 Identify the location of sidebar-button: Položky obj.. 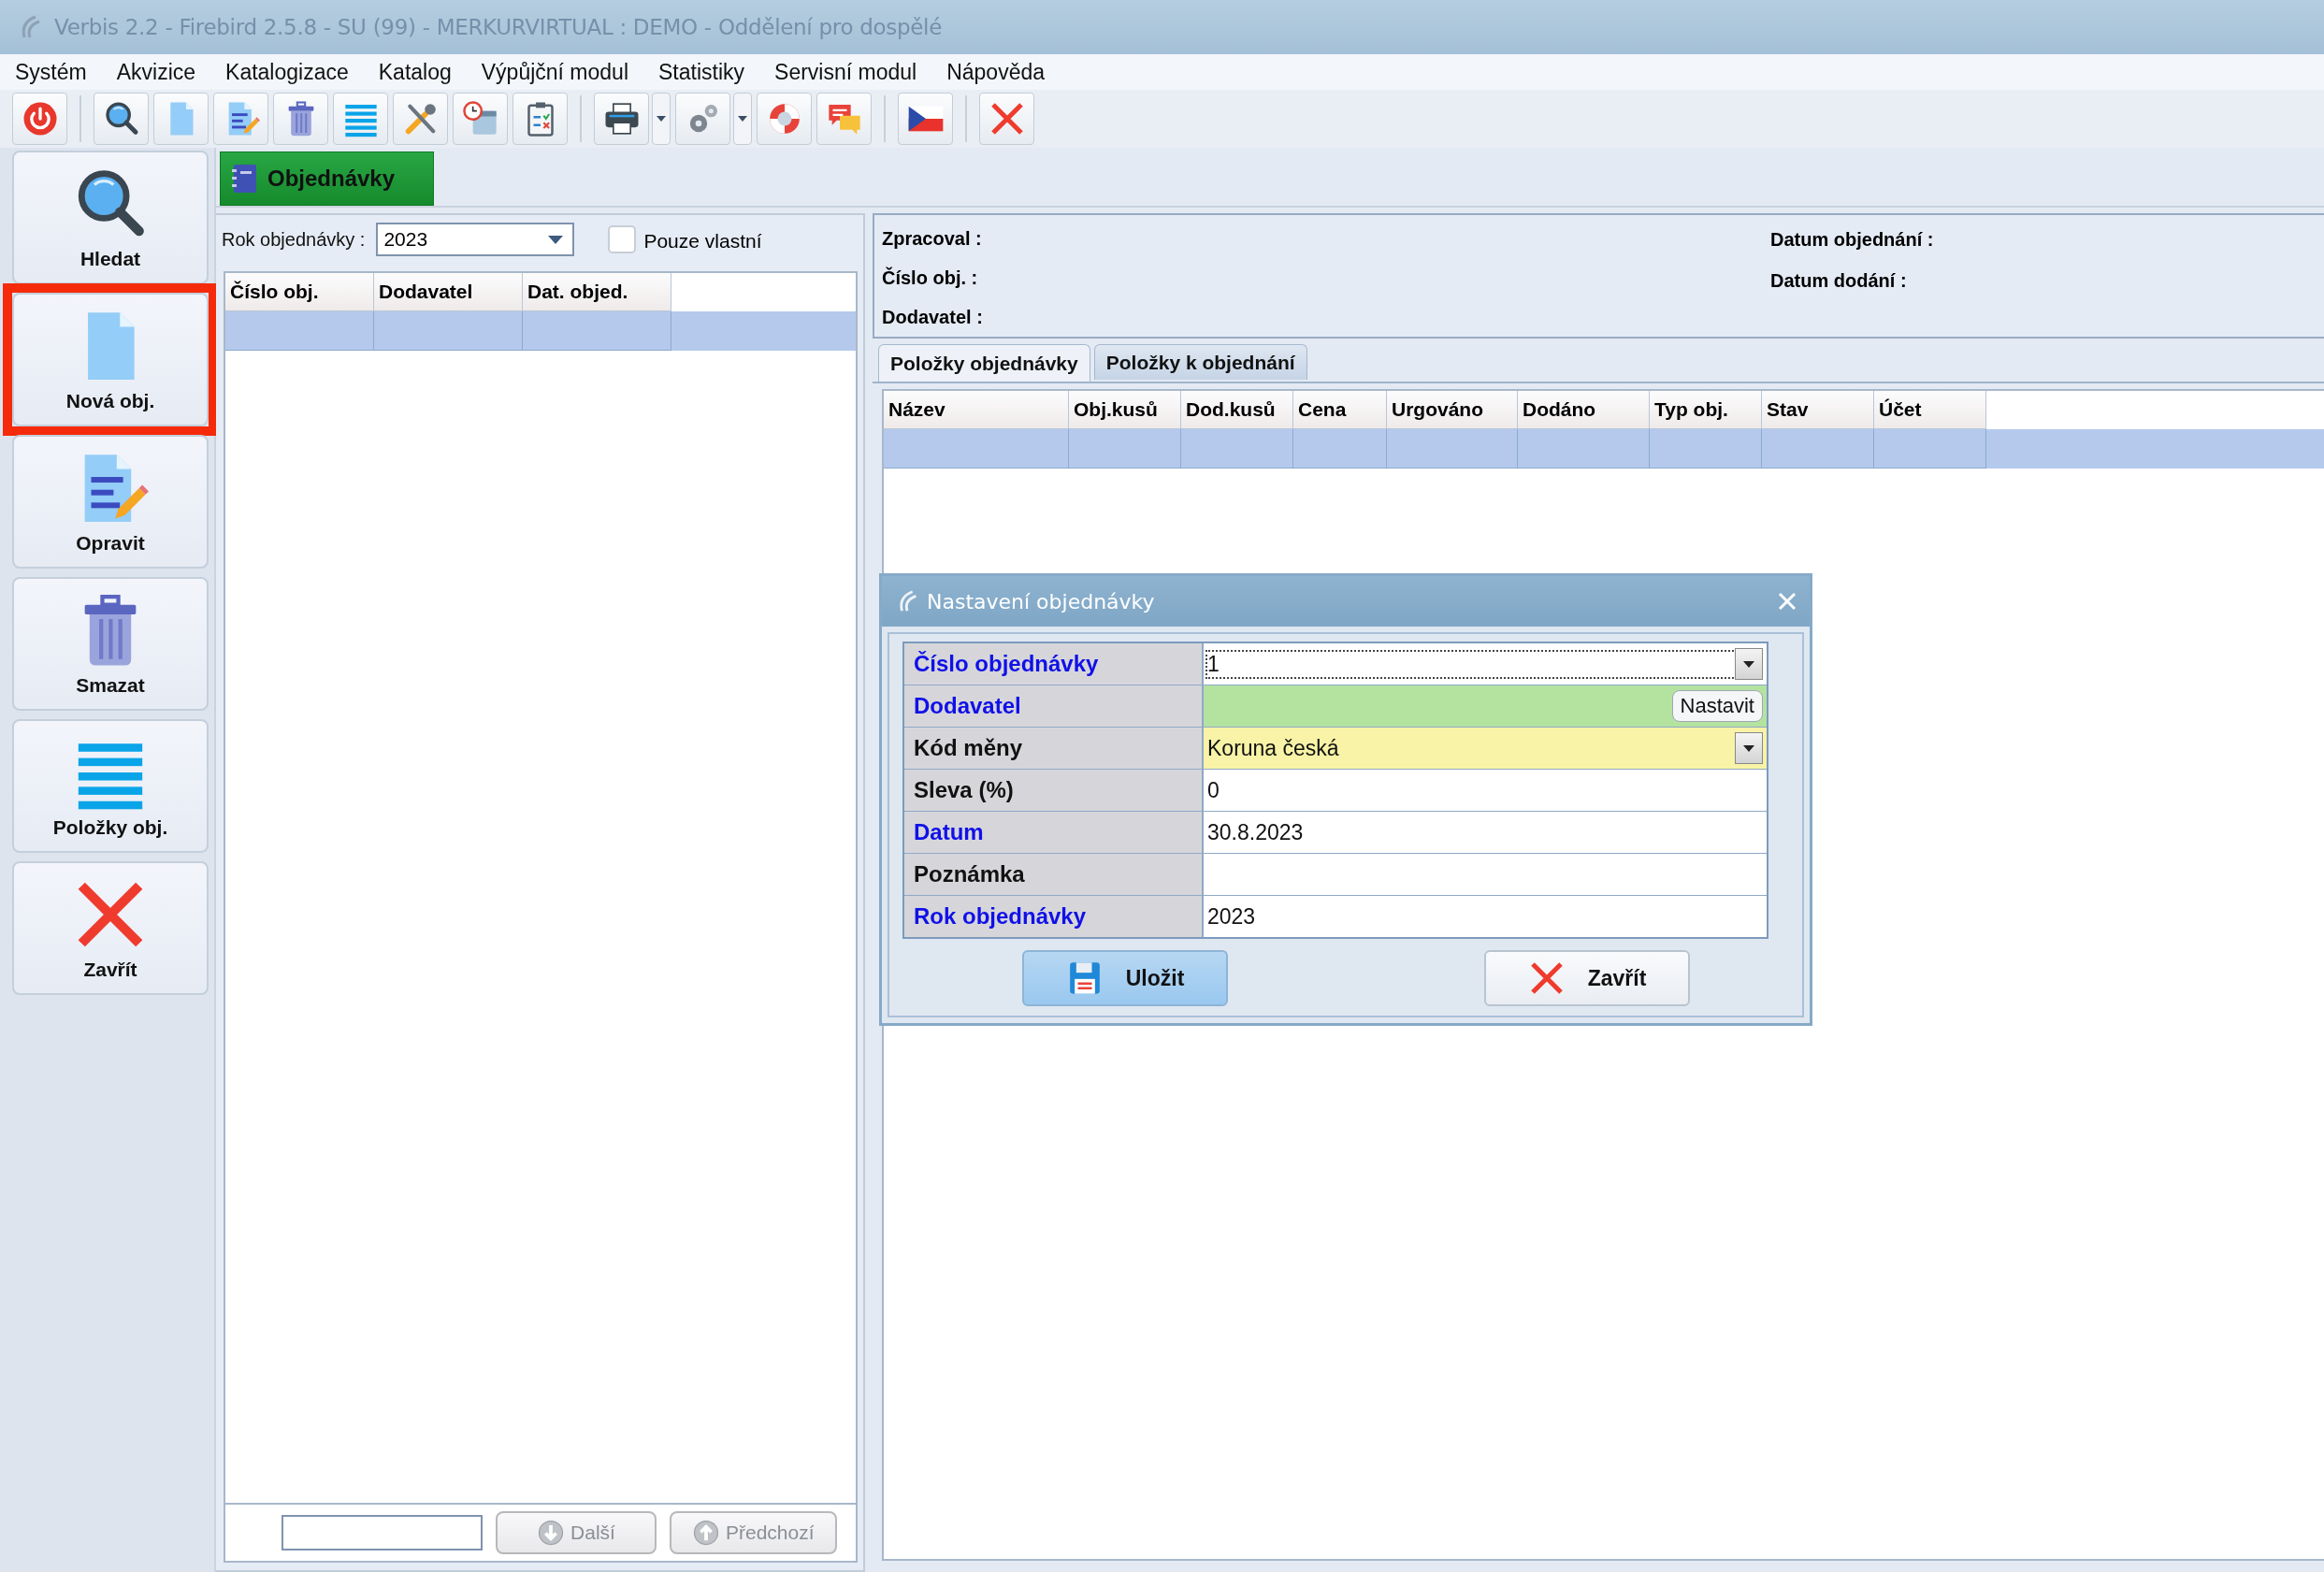
(110, 786).